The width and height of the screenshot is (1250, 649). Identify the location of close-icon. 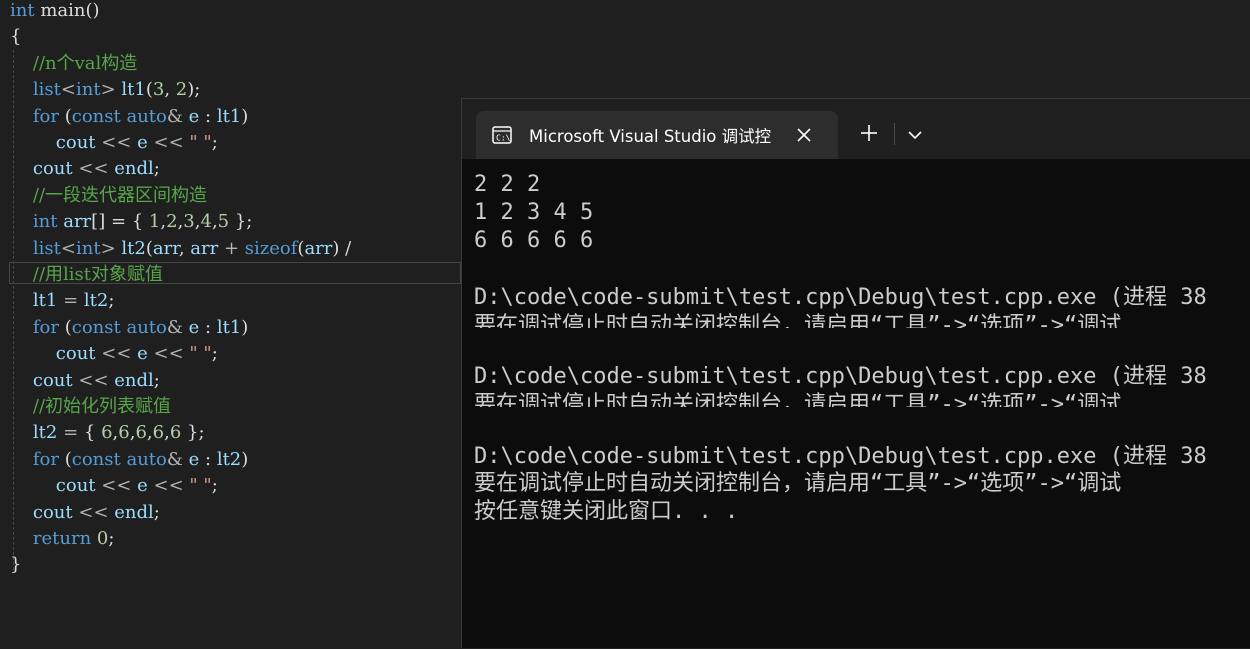
(804, 135).